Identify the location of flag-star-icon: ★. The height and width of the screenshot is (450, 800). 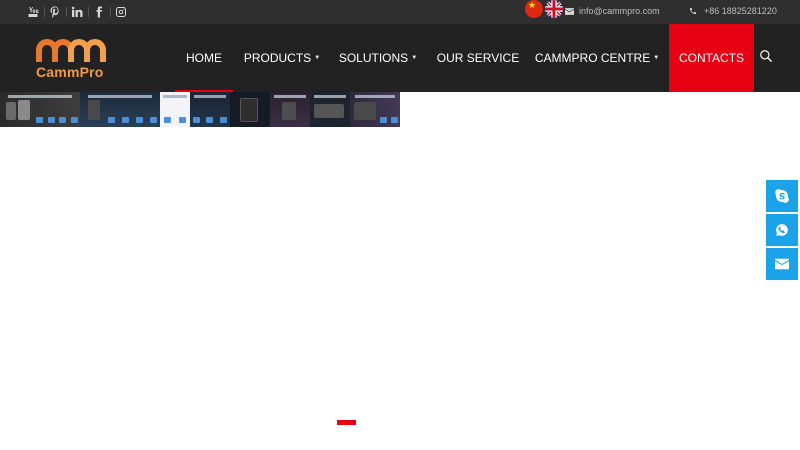
(532, 5).